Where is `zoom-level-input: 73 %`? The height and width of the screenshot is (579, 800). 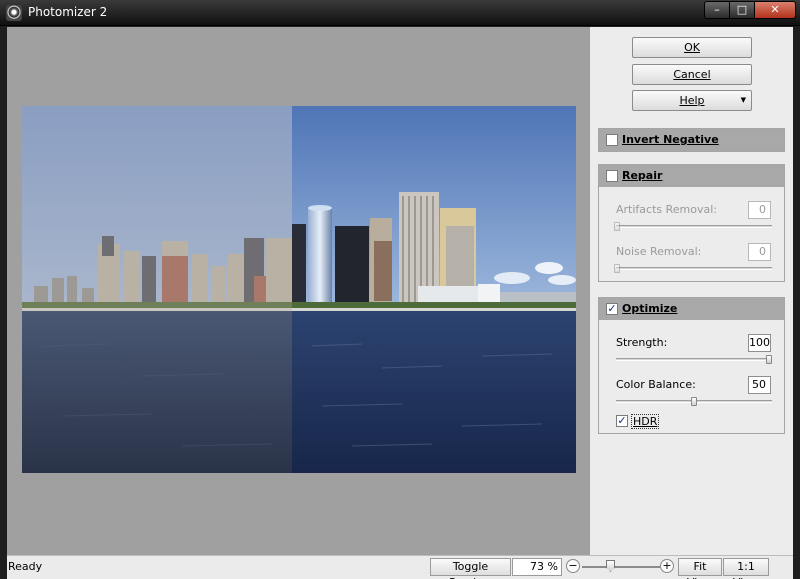 zoom-level-input: 73 % is located at coordinates (537, 567).